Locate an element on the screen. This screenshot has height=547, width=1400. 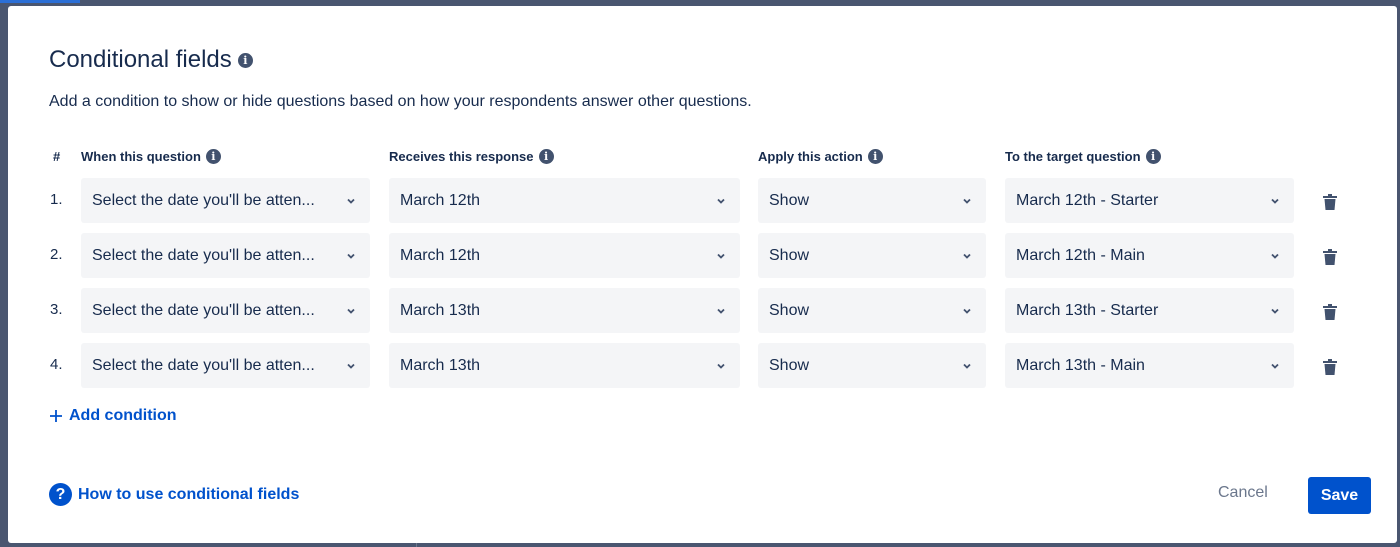
target-select: March 12th - Main is located at coordinates (1149, 255).